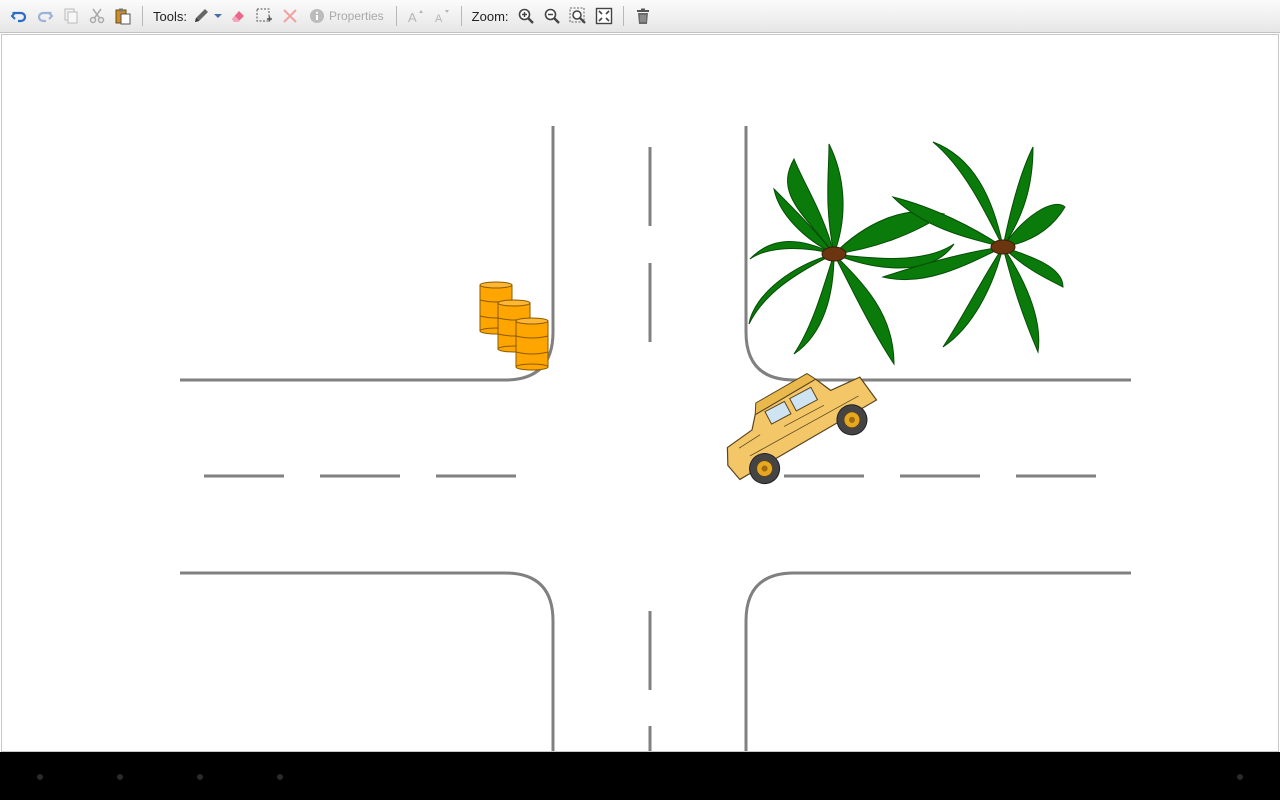 Image resolution: width=1280 pixels, height=800 pixels. I want to click on clear-canvas-button, so click(643, 16).